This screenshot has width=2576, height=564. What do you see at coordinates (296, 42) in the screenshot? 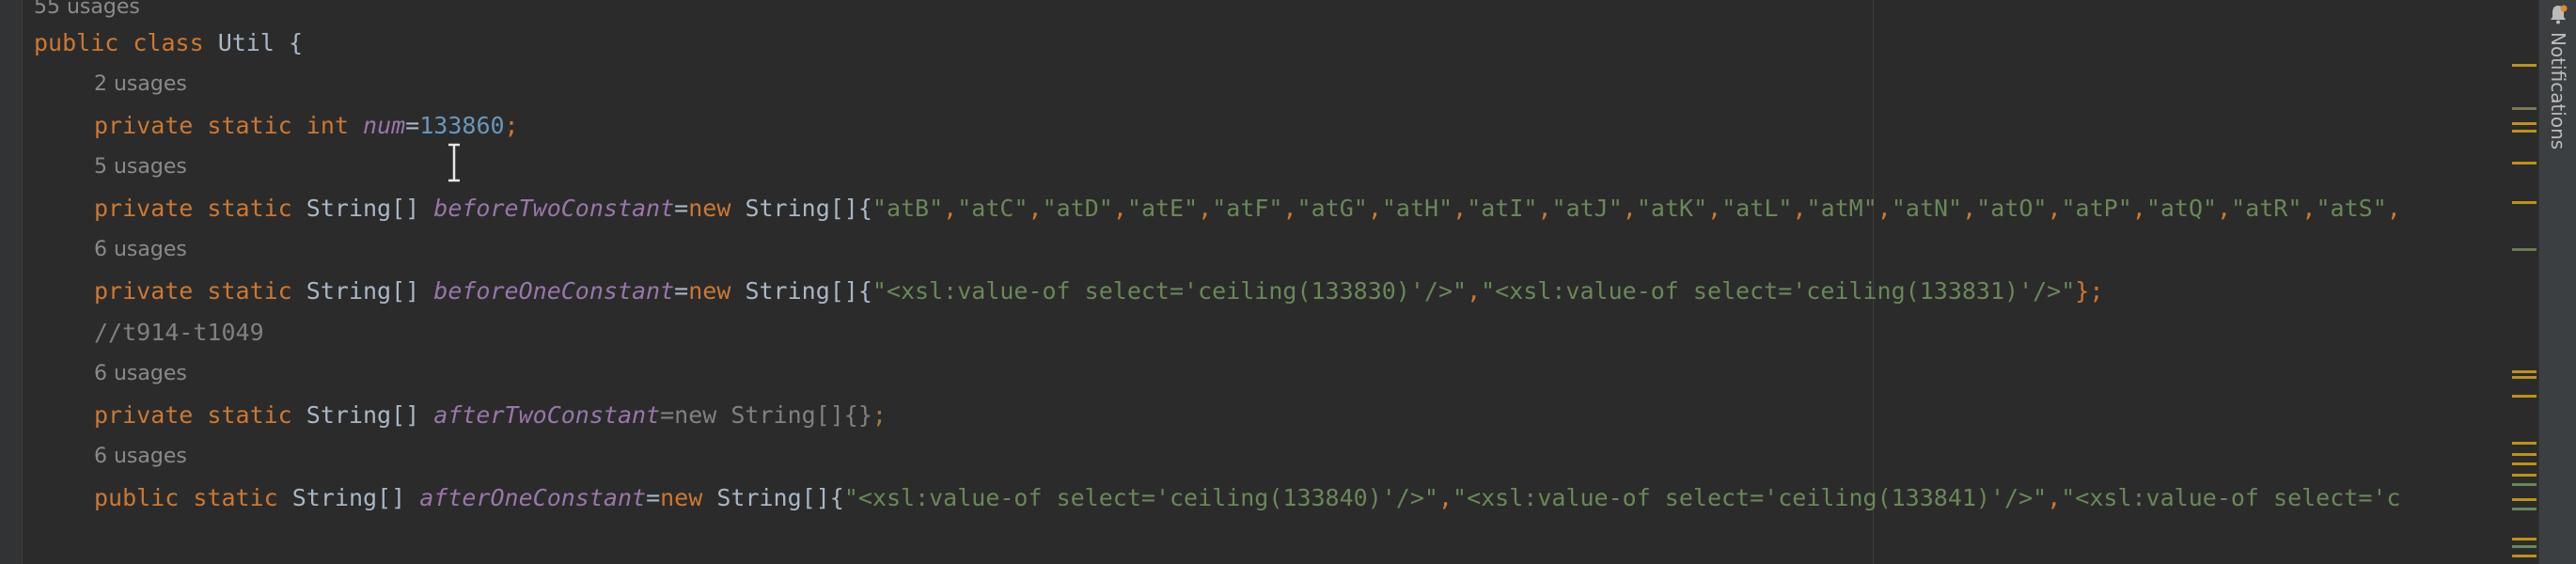
I see `brace: {` at bounding box center [296, 42].